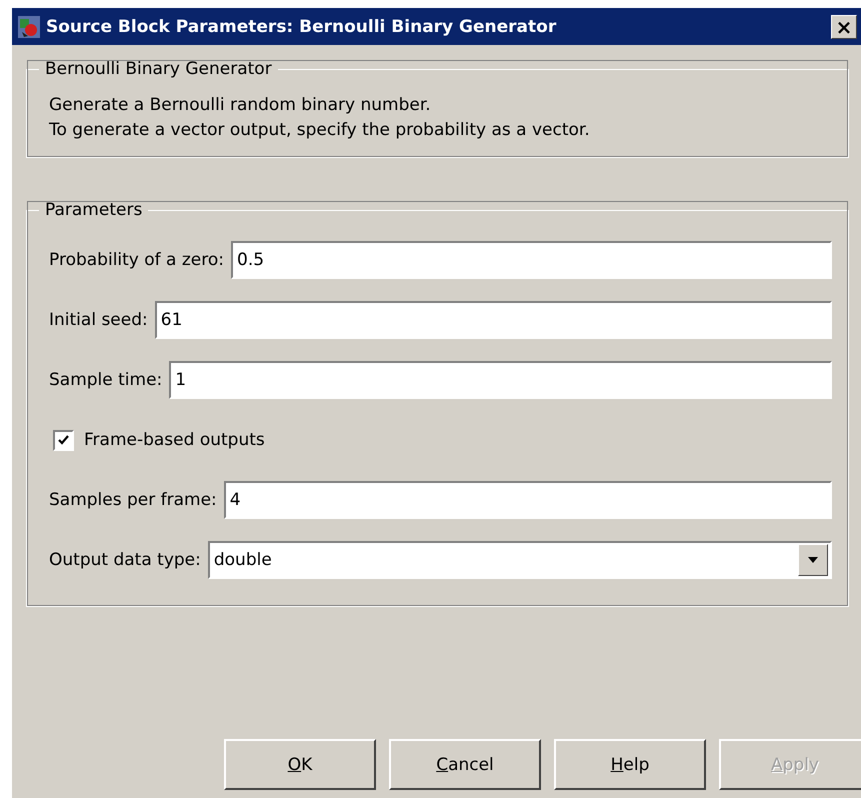 The height and width of the screenshot is (798, 861). I want to click on checkbox, so click(63, 440).